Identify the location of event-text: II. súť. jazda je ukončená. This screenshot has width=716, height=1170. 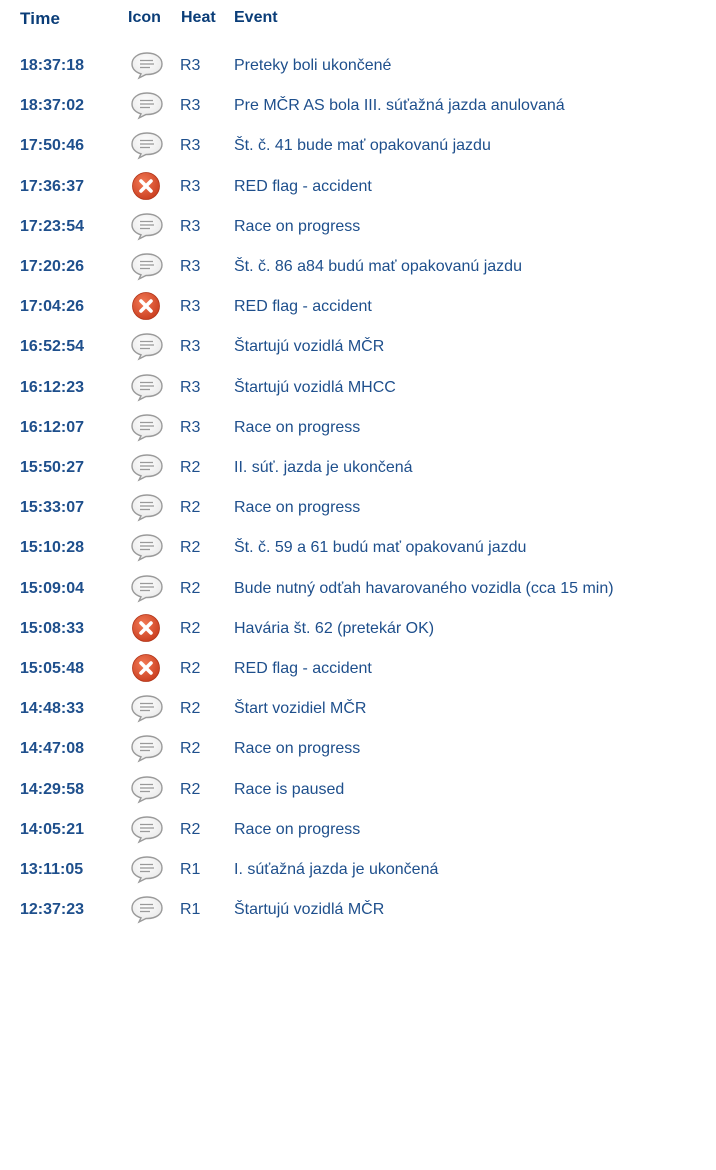
(323, 467).